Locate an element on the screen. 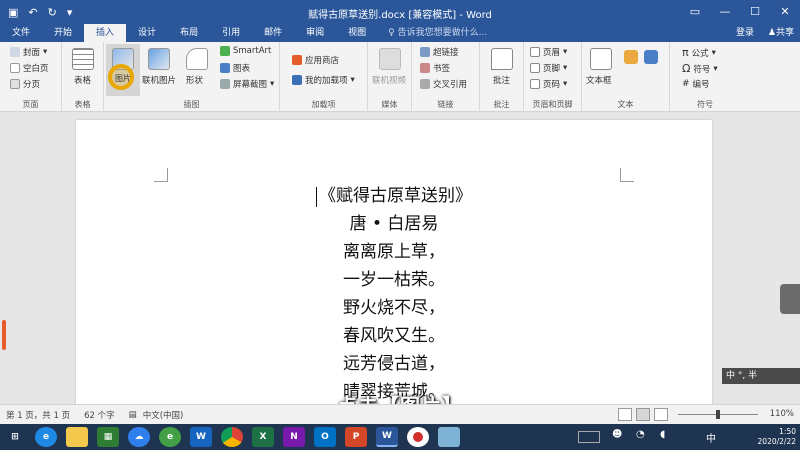 The image size is (800, 450). shapes-icon is located at coordinates (197, 59).